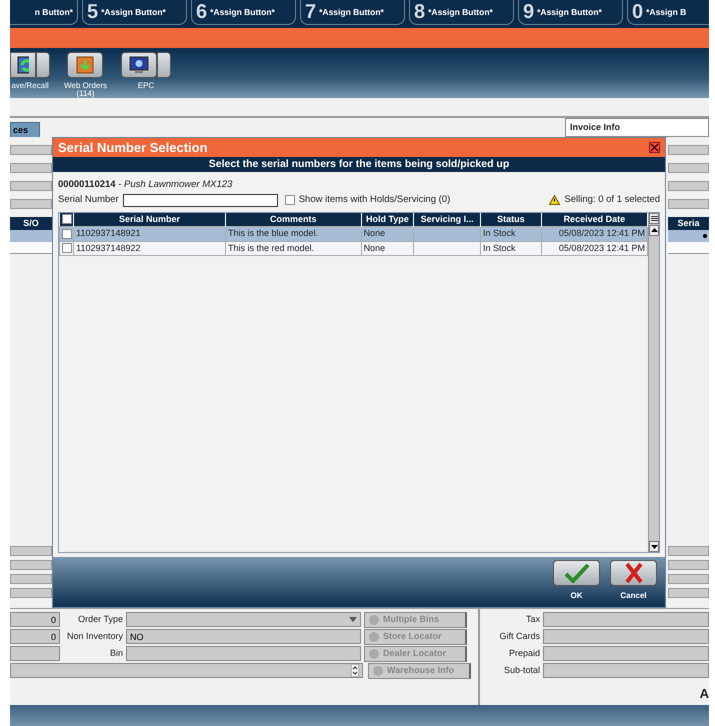 The height and width of the screenshot is (726, 715). Describe the element at coordinates (532, 619) in the screenshot. I see `field-label: Tax` at that location.